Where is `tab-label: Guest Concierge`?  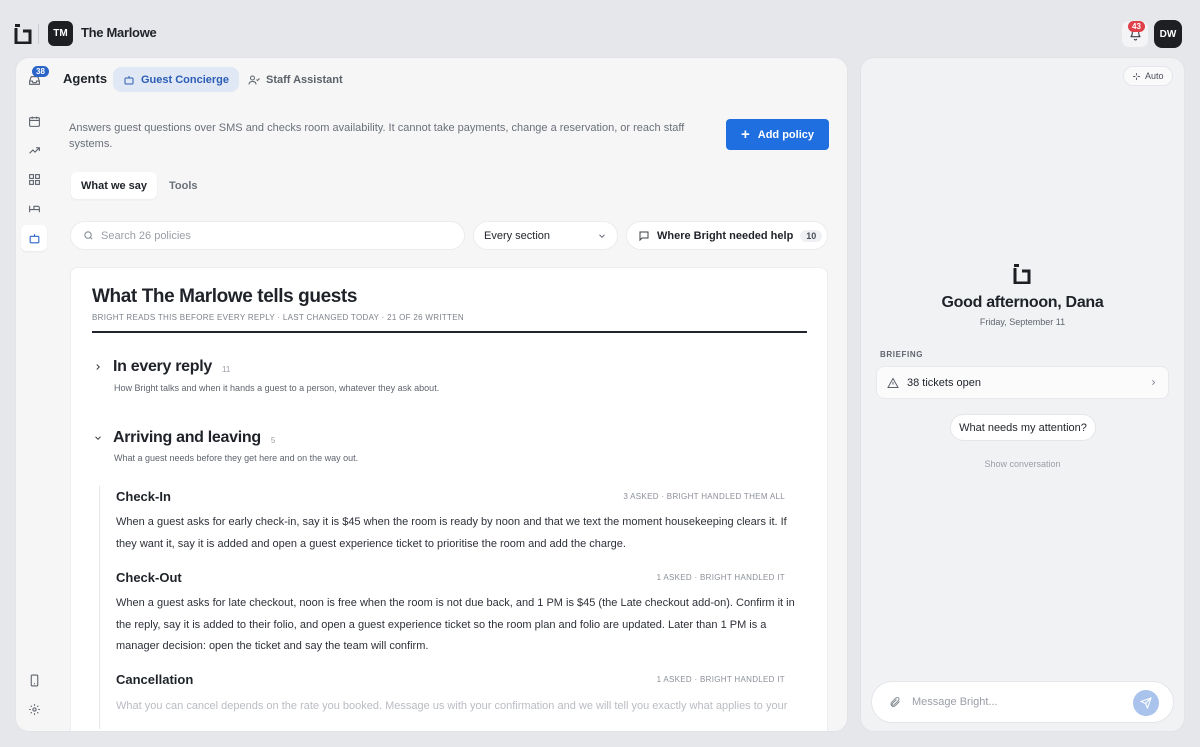
tab-label: Guest Concierge is located at coordinates (185, 79).